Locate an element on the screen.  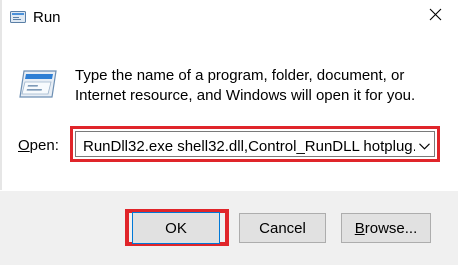
close-button is located at coordinates (435, 17).